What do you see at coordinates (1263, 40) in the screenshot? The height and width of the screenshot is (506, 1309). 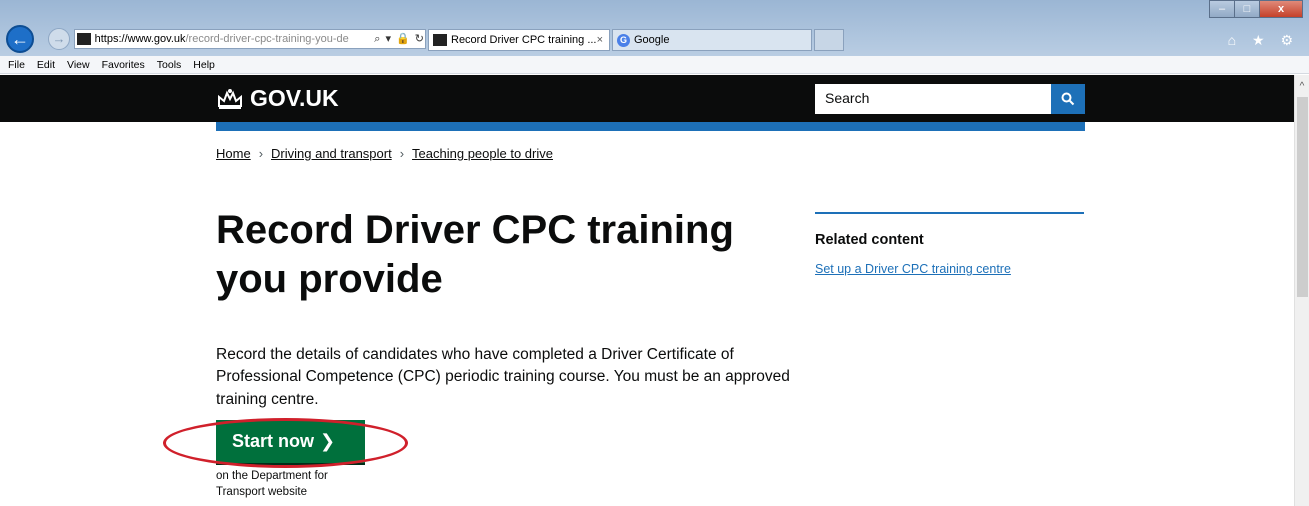 I see `home-favorites-settings-icons: ⌂ ★ ⚙` at bounding box center [1263, 40].